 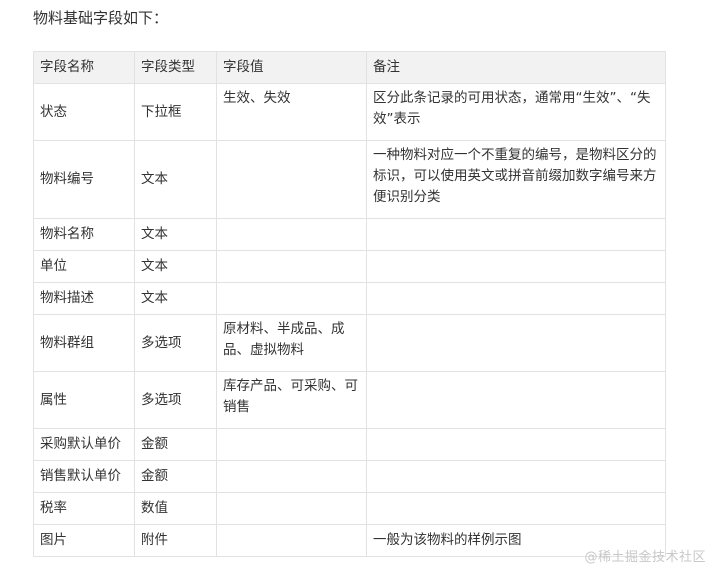 I want to click on cell-field-type: 附件, so click(x=175, y=540).